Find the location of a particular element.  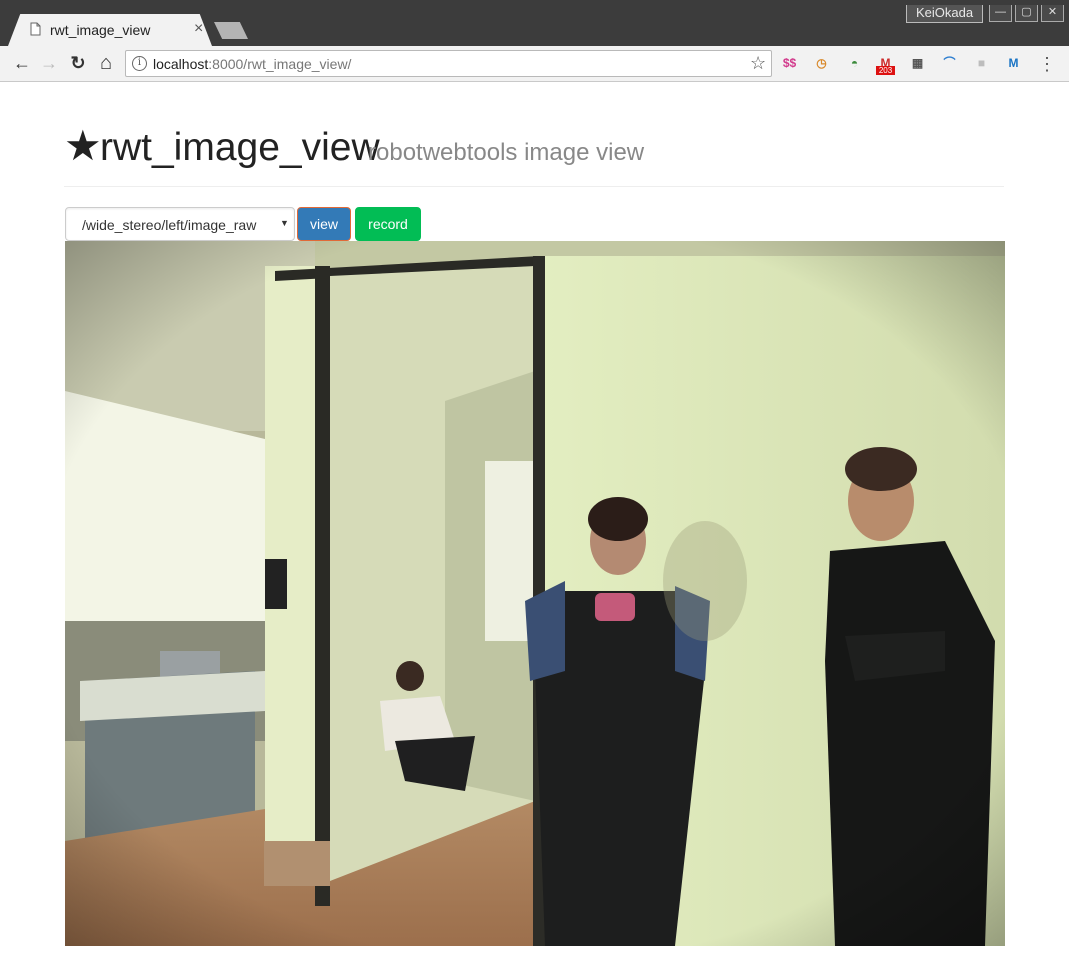

arc-ext-icon: ⌒ is located at coordinates (949, 63).